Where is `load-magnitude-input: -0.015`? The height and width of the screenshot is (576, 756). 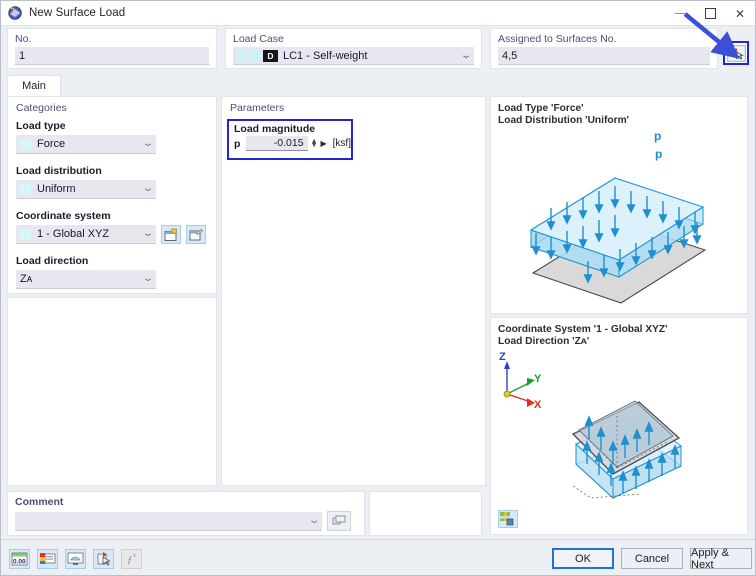
load-magnitude-input: -0.015 is located at coordinates (277, 143).